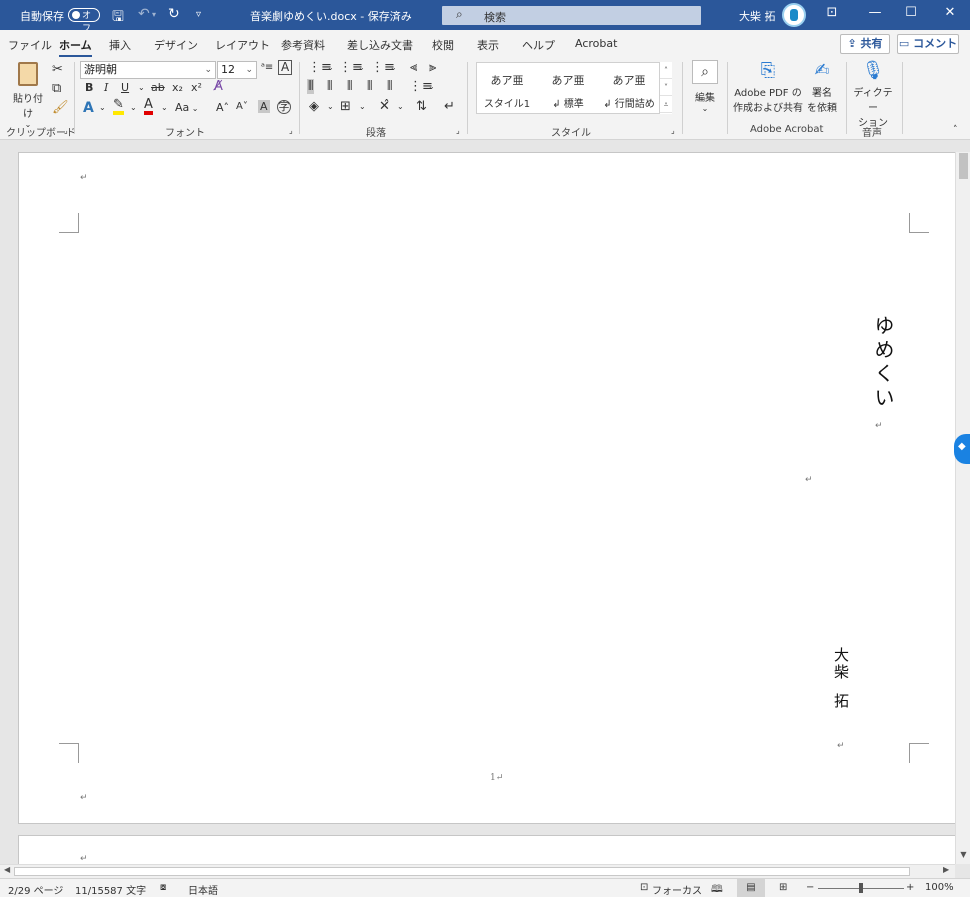  I want to click on customize-qat-icon: ▿, so click(198, 14).